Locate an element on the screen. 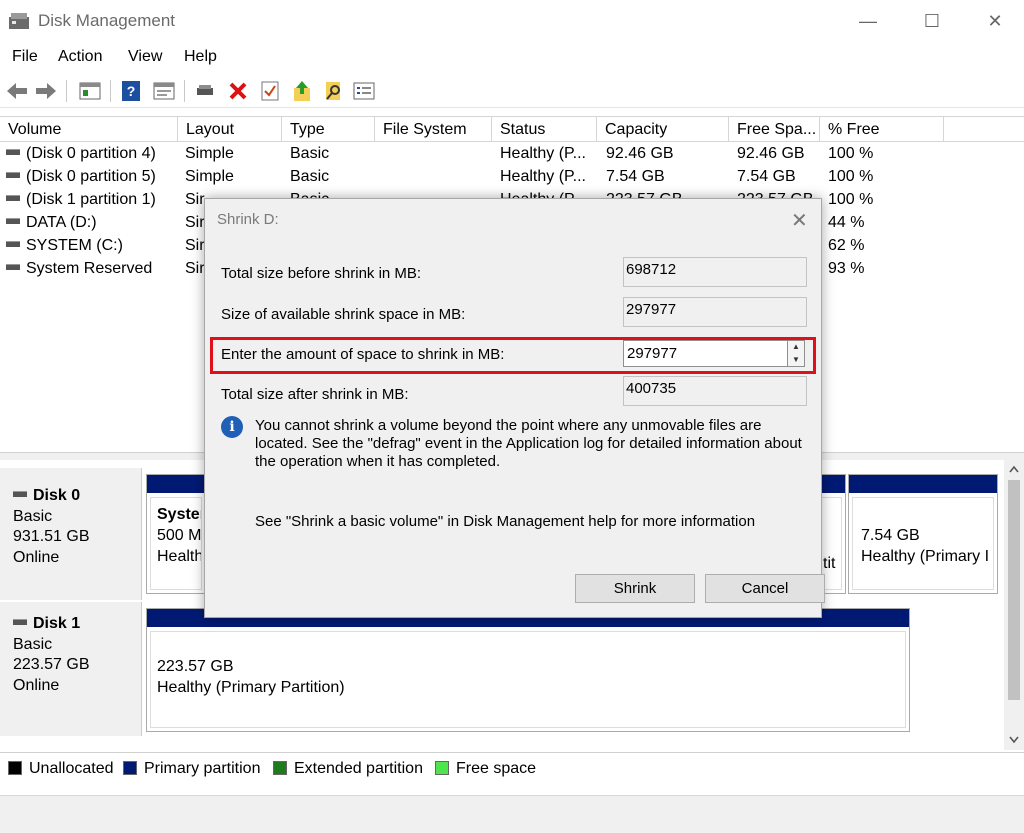  forward-arrow-icon is located at coordinates (46, 91).